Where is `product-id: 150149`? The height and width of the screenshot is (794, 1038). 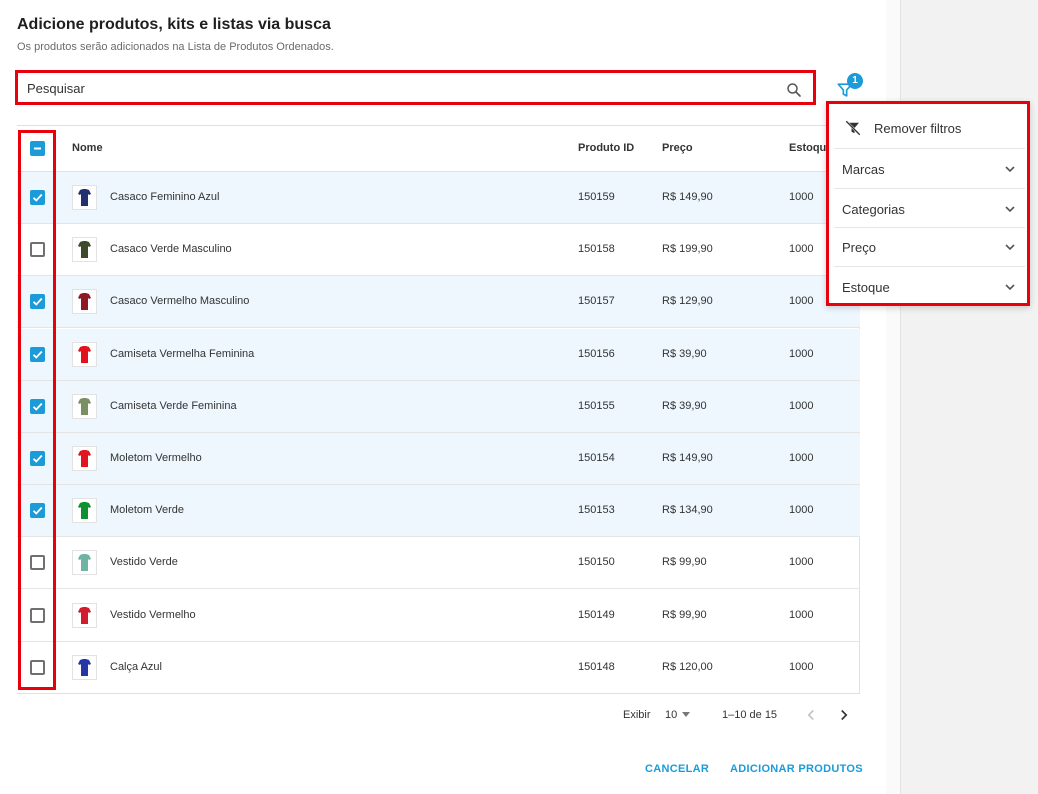 product-id: 150149 is located at coordinates (596, 615).